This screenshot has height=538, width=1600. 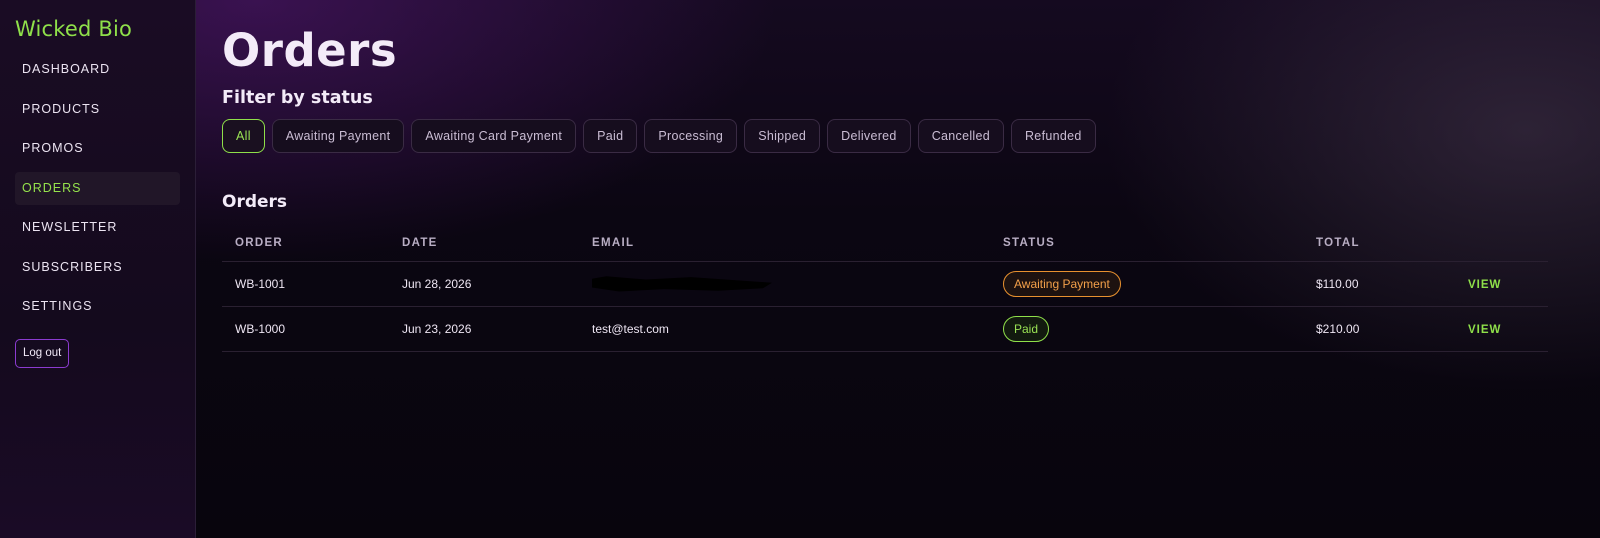 What do you see at coordinates (610, 136) in the screenshot?
I see `filter-chip-paid: Paid` at bounding box center [610, 136].